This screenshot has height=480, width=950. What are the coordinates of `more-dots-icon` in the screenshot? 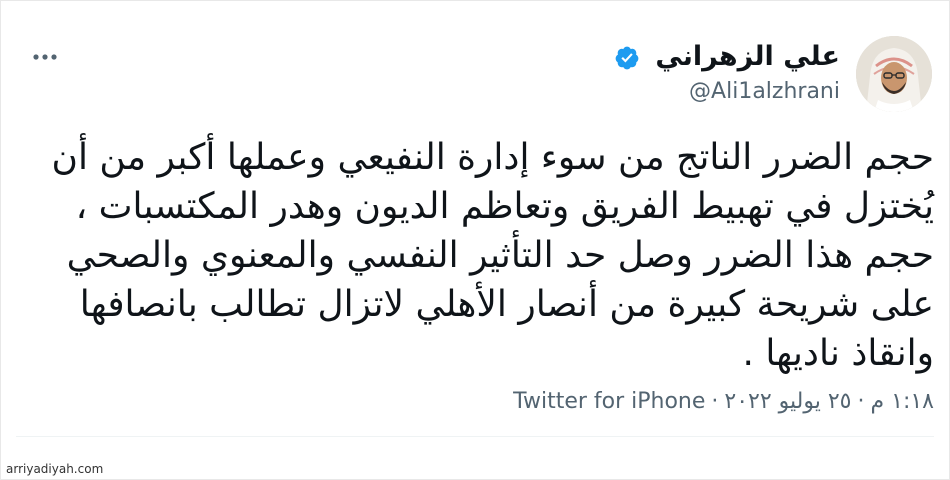 It's located at (45, 57).